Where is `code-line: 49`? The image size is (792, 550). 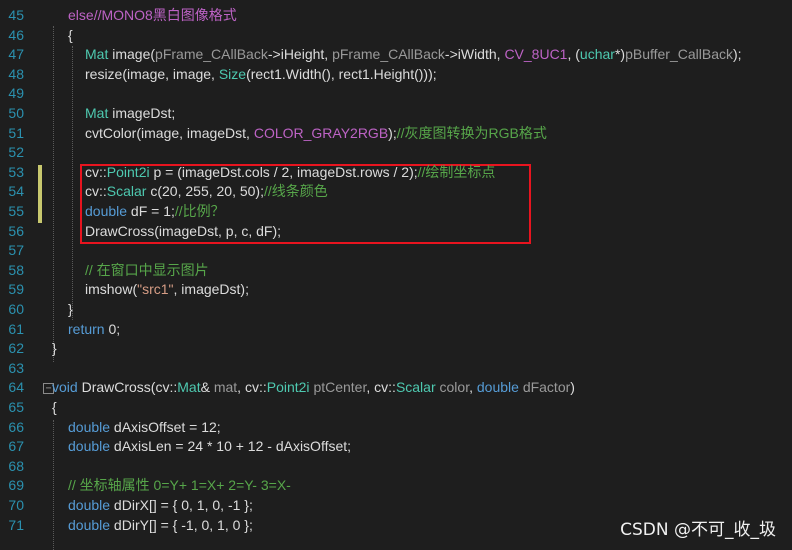 code-line: 49 is located at coordinates (396, 94).